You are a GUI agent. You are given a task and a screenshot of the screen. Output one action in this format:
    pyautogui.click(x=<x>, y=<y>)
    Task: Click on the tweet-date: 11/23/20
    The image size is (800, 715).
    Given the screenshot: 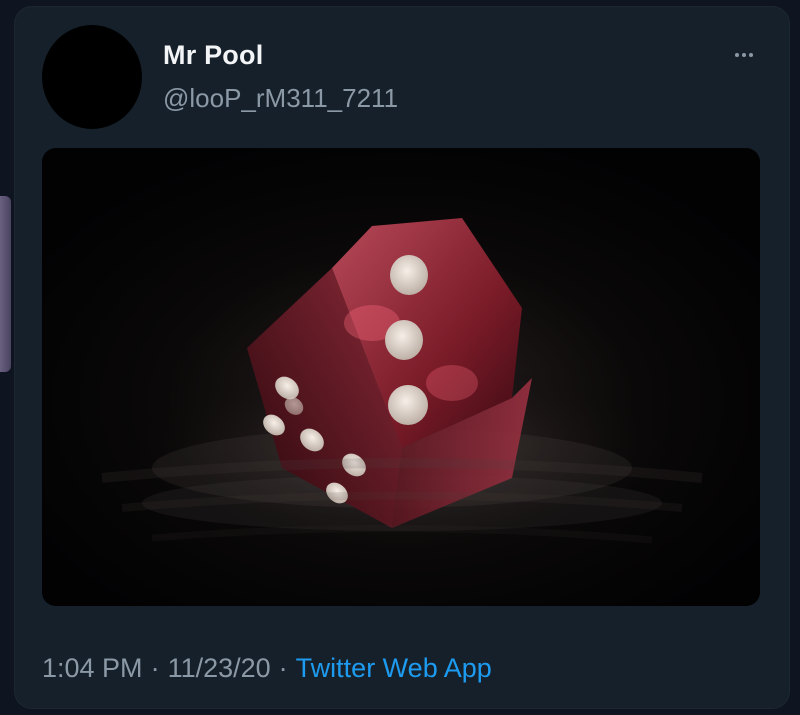 What is the action you would take?
    pyautogui.click(x=219, y=668)
    